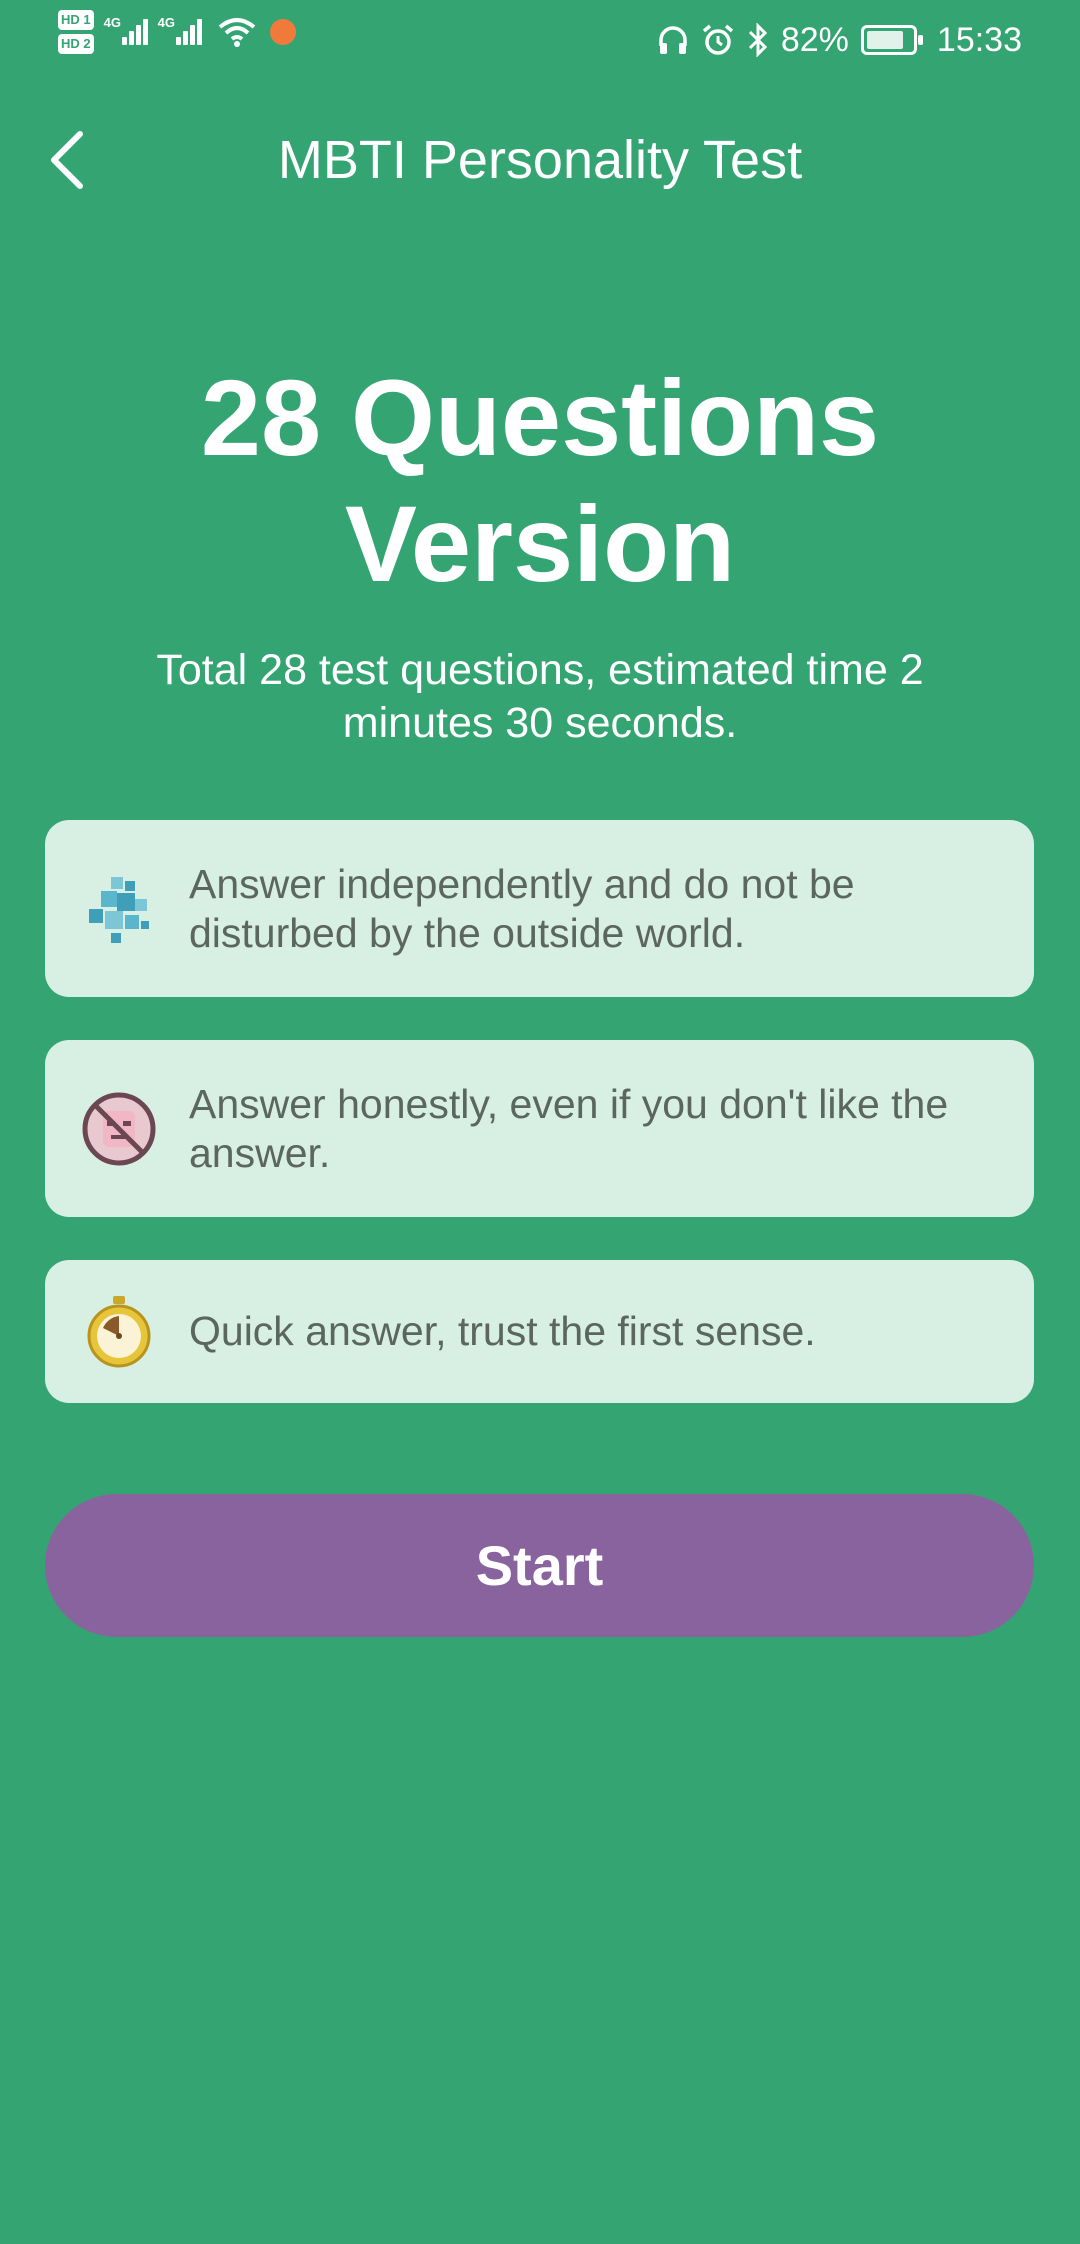 The image size is (1080, 2244). What do you see at coordinates (539, 1565) in the screenshot?
I see `start-button: Start` at bounding box center [539, 1565].